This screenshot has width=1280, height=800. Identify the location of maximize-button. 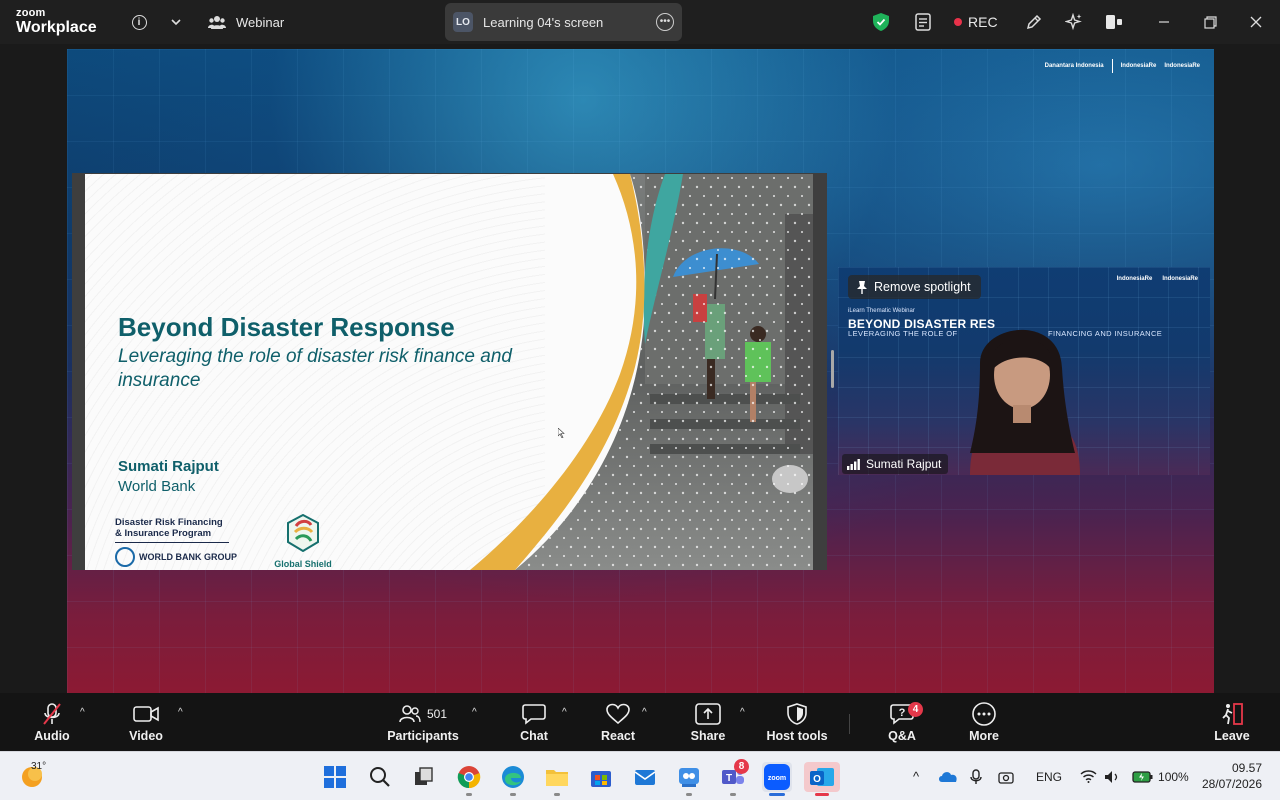
(1210, 22).